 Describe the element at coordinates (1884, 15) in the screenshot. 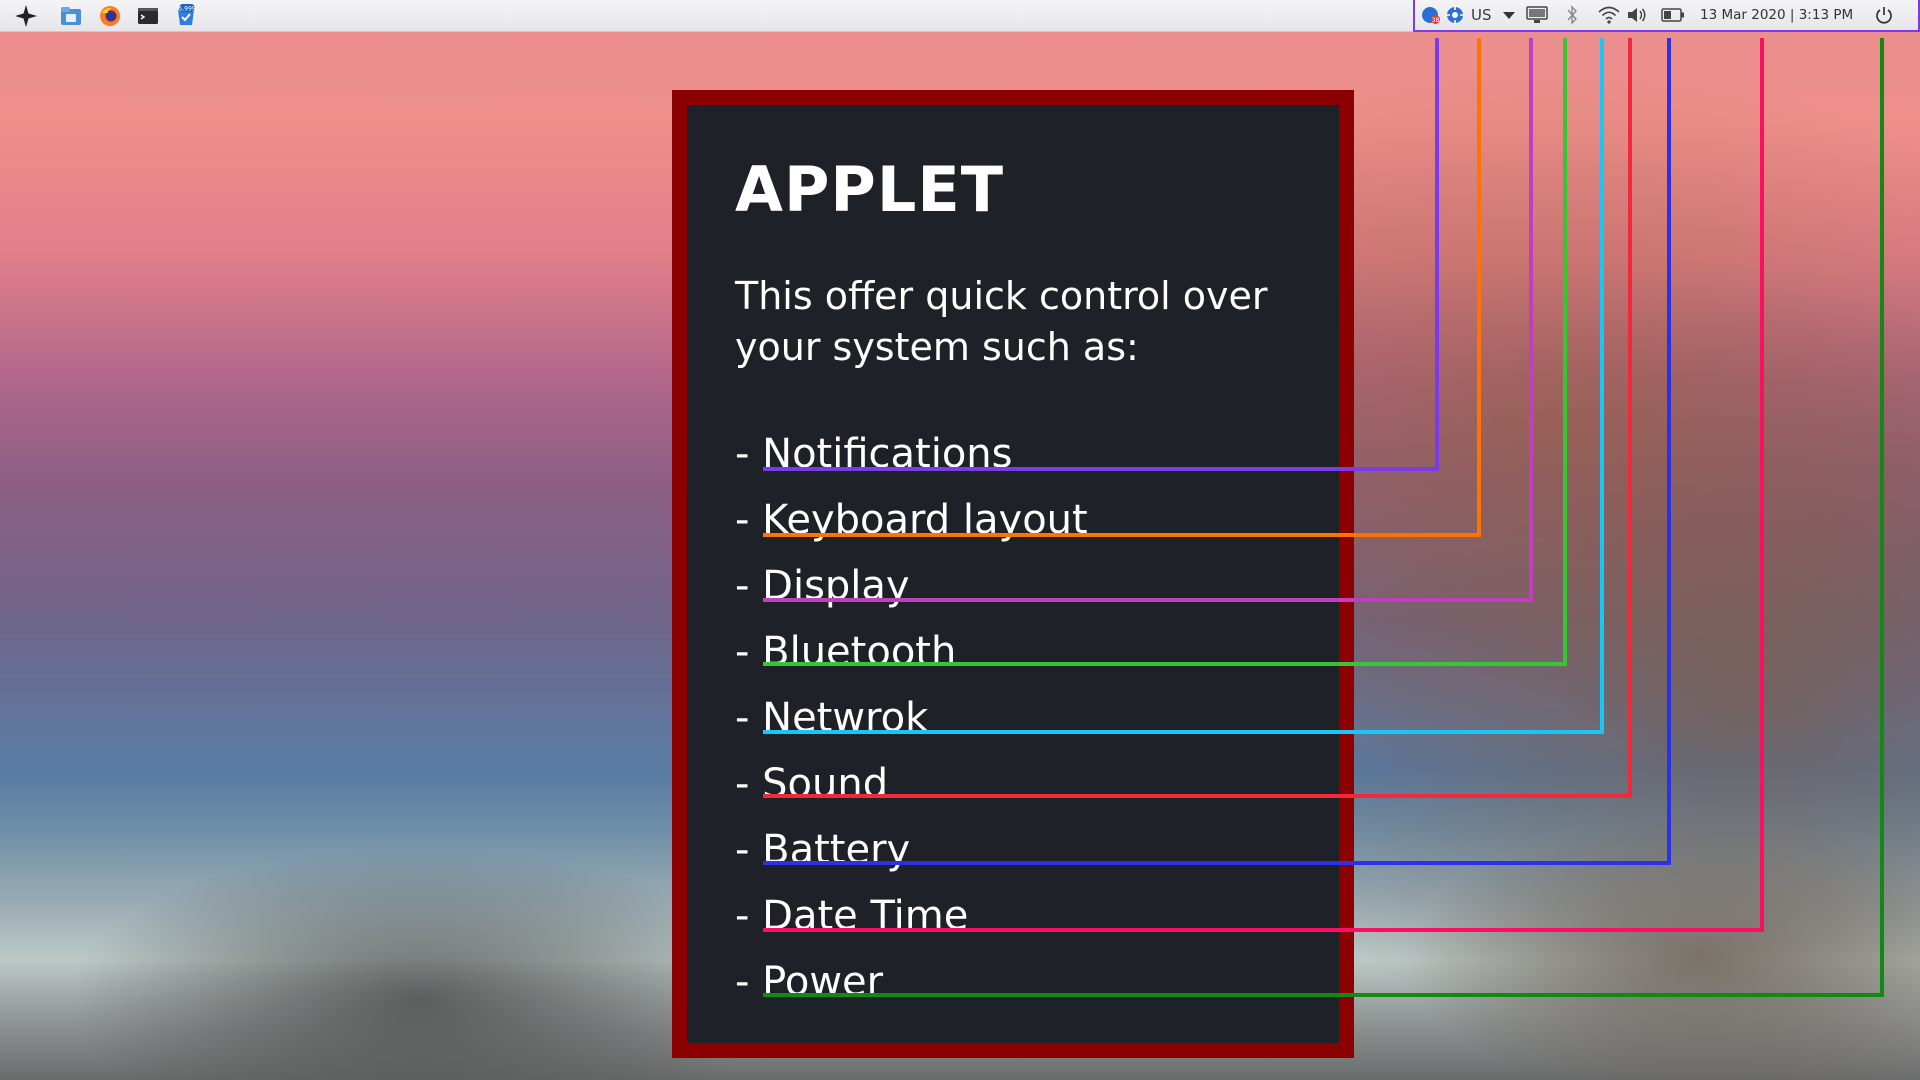

I see `power-icon` at that location.